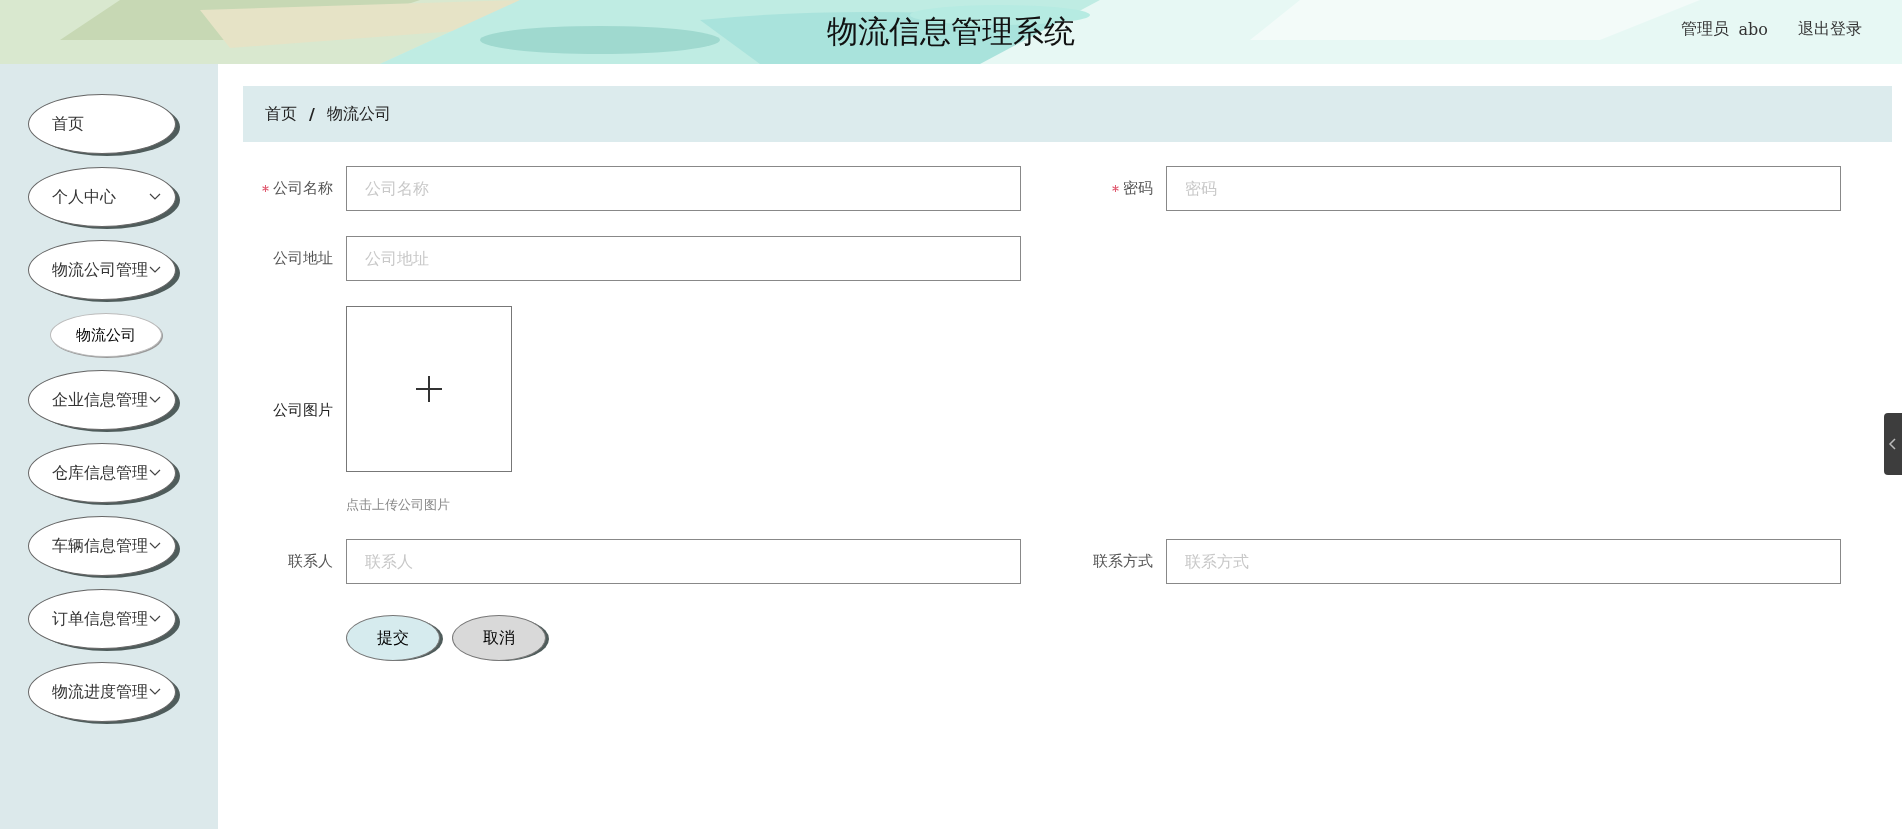 This screenshot has width=1902, height=829. Describe the element at coordinates (102, 270) in the screenshot. I see `menu-item: 物流公司管理` at that location.